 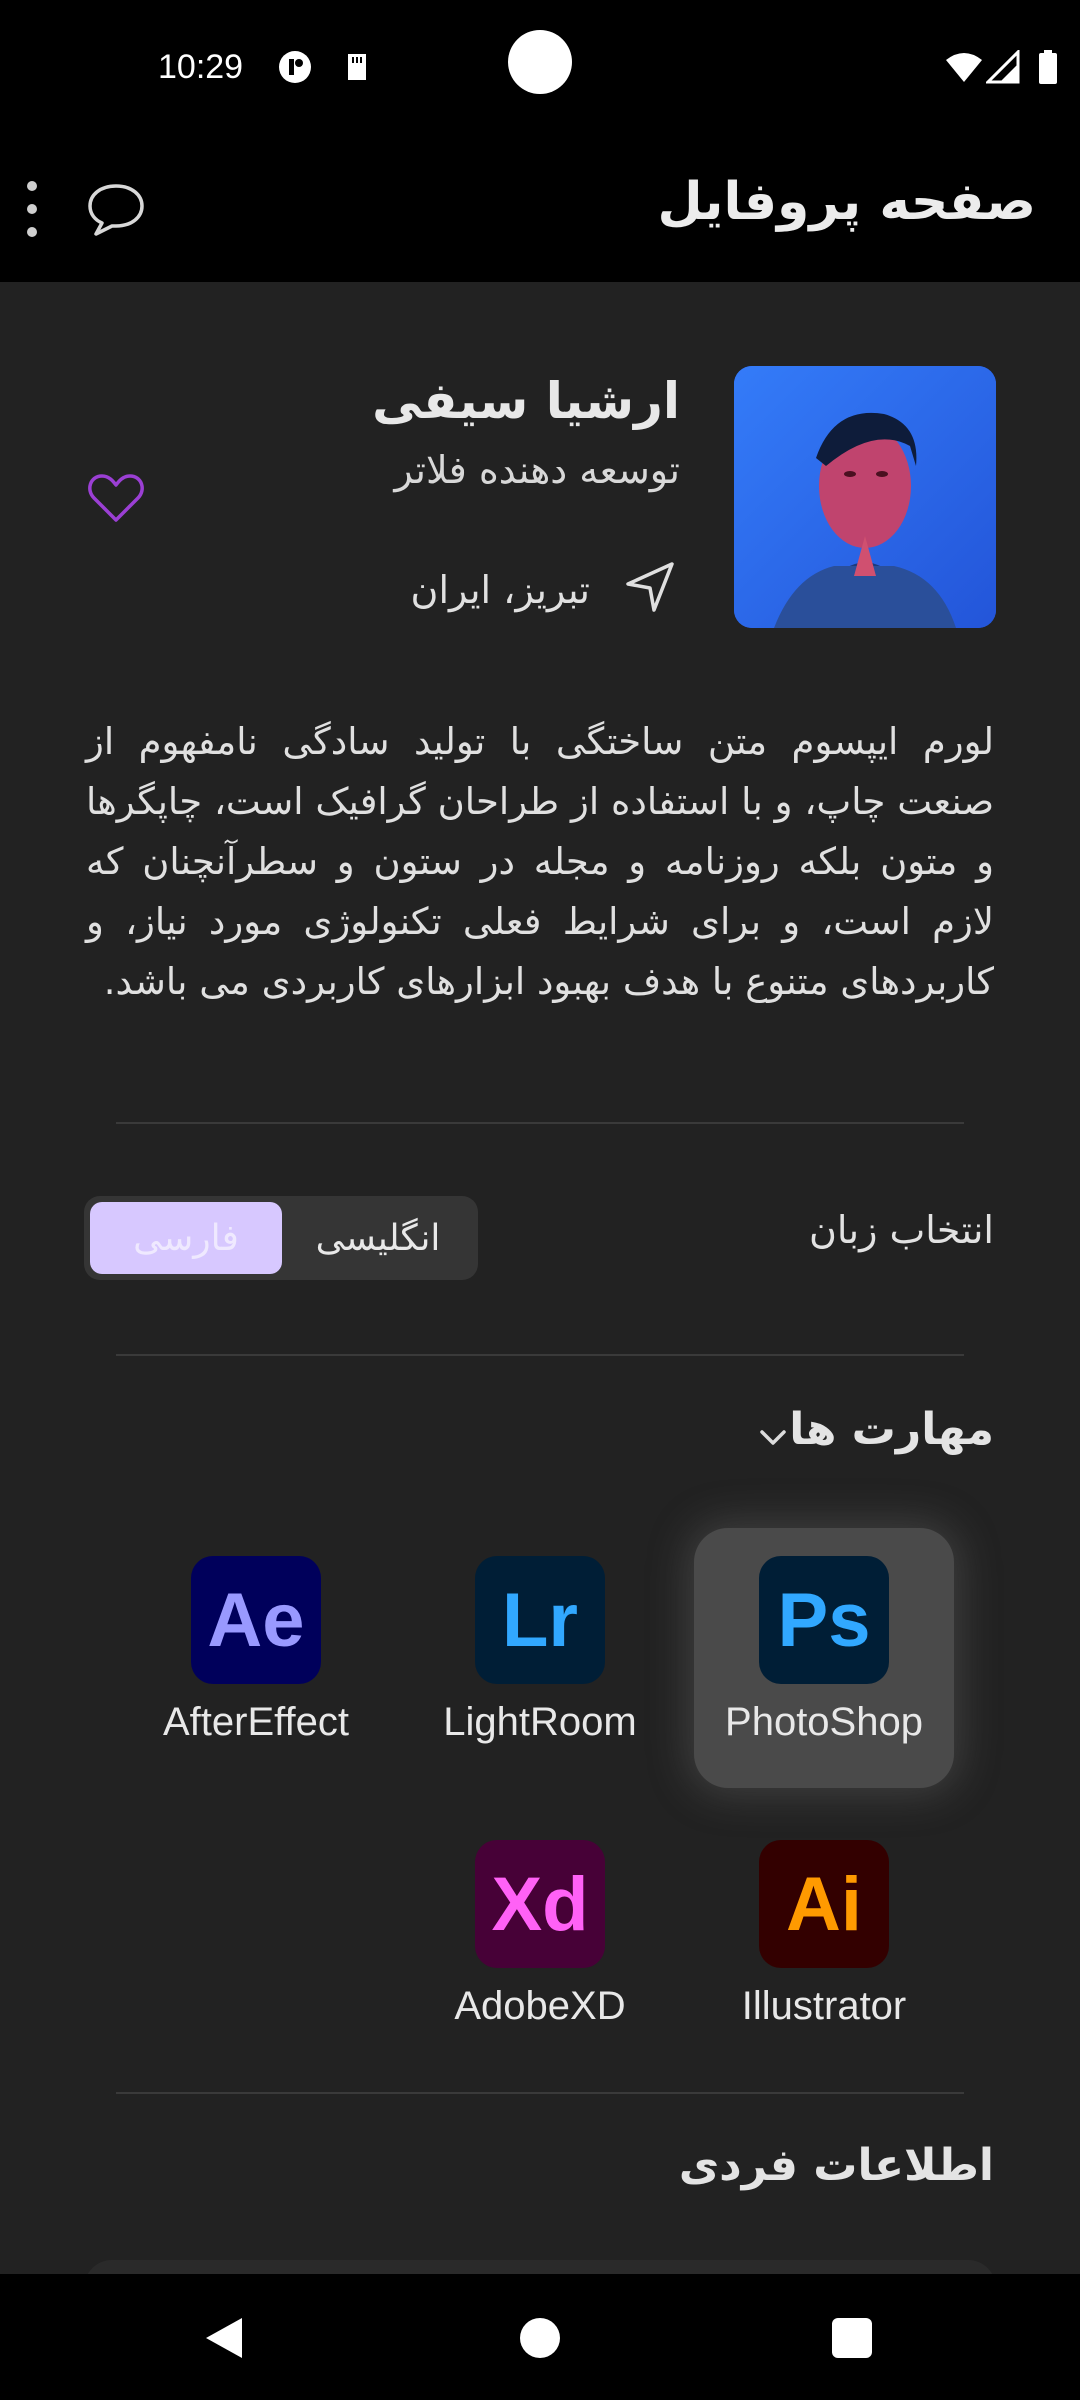 I want to click on language-option-farsi: فارسی, so click(x=186, y=1238).